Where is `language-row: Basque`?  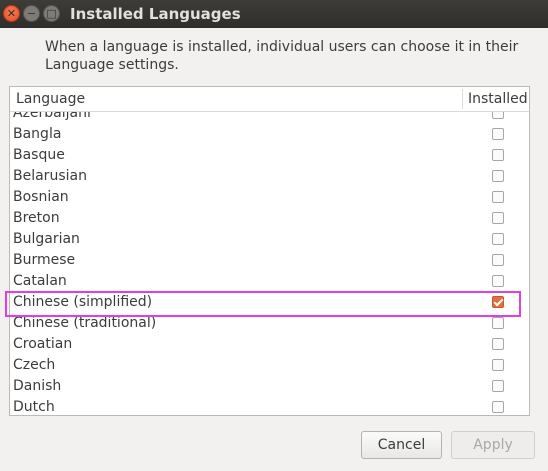 language-row: Basque is located at coordinates (269, 155).